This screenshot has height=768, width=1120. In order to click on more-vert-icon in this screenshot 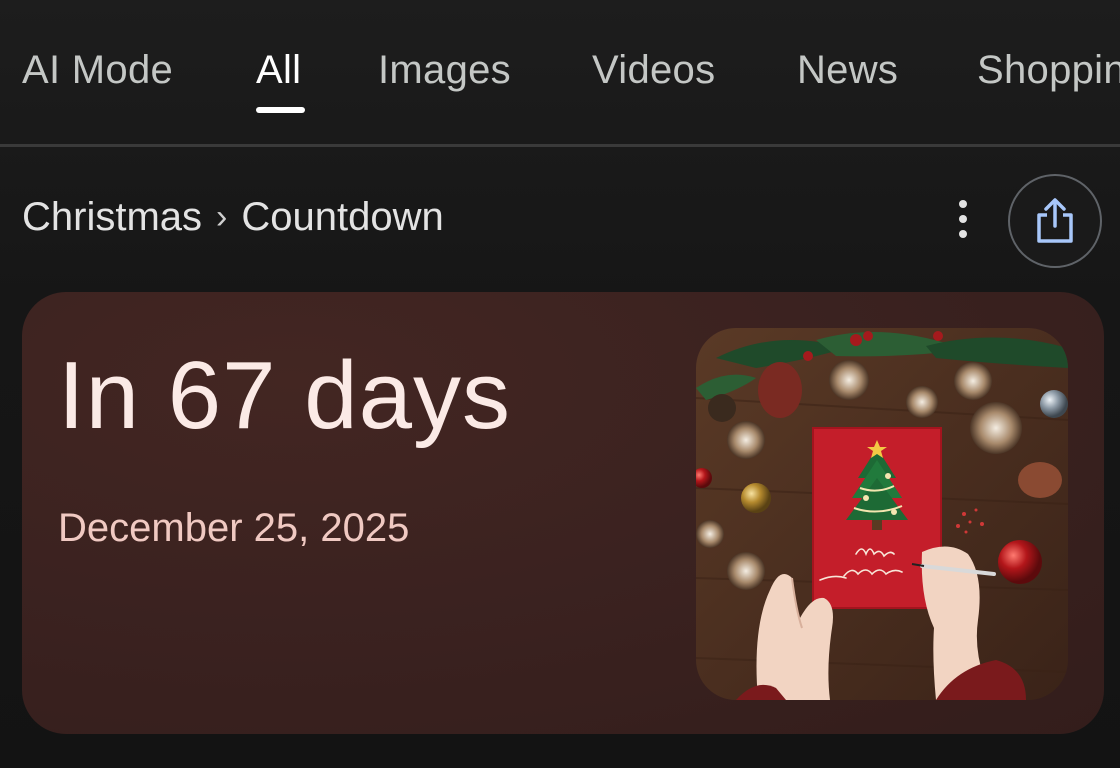, I will do `click(963, 204)`.